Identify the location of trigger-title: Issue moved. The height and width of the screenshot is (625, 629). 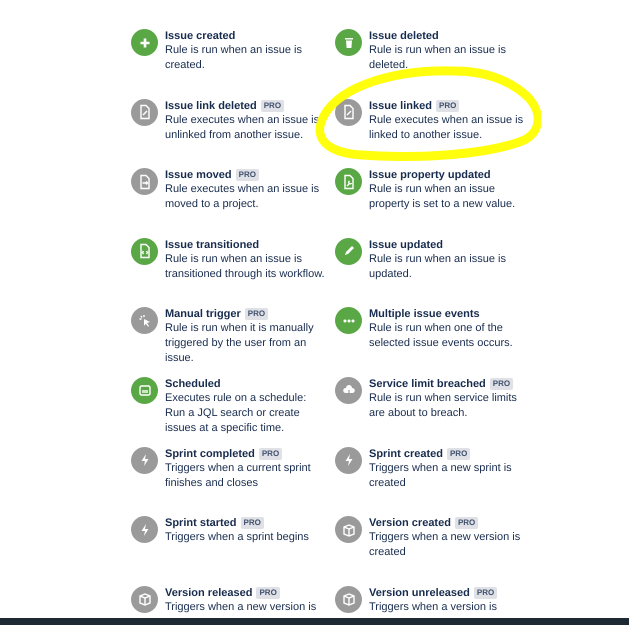
(198, 175).